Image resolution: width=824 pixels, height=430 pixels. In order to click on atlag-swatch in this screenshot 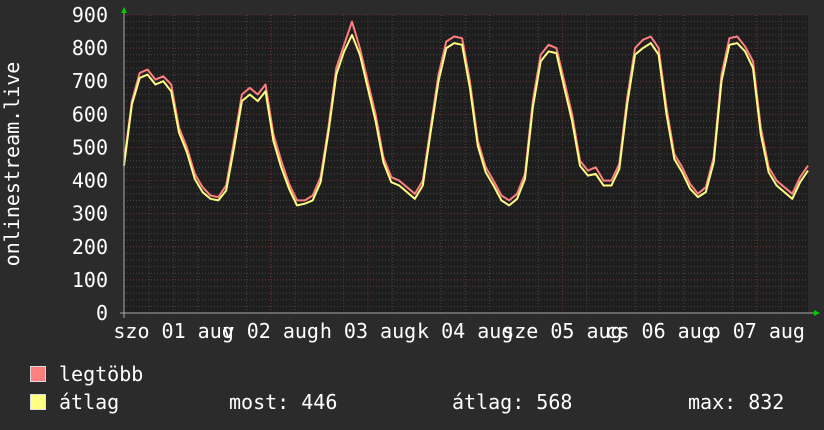, I will do `click(38, 402)`.